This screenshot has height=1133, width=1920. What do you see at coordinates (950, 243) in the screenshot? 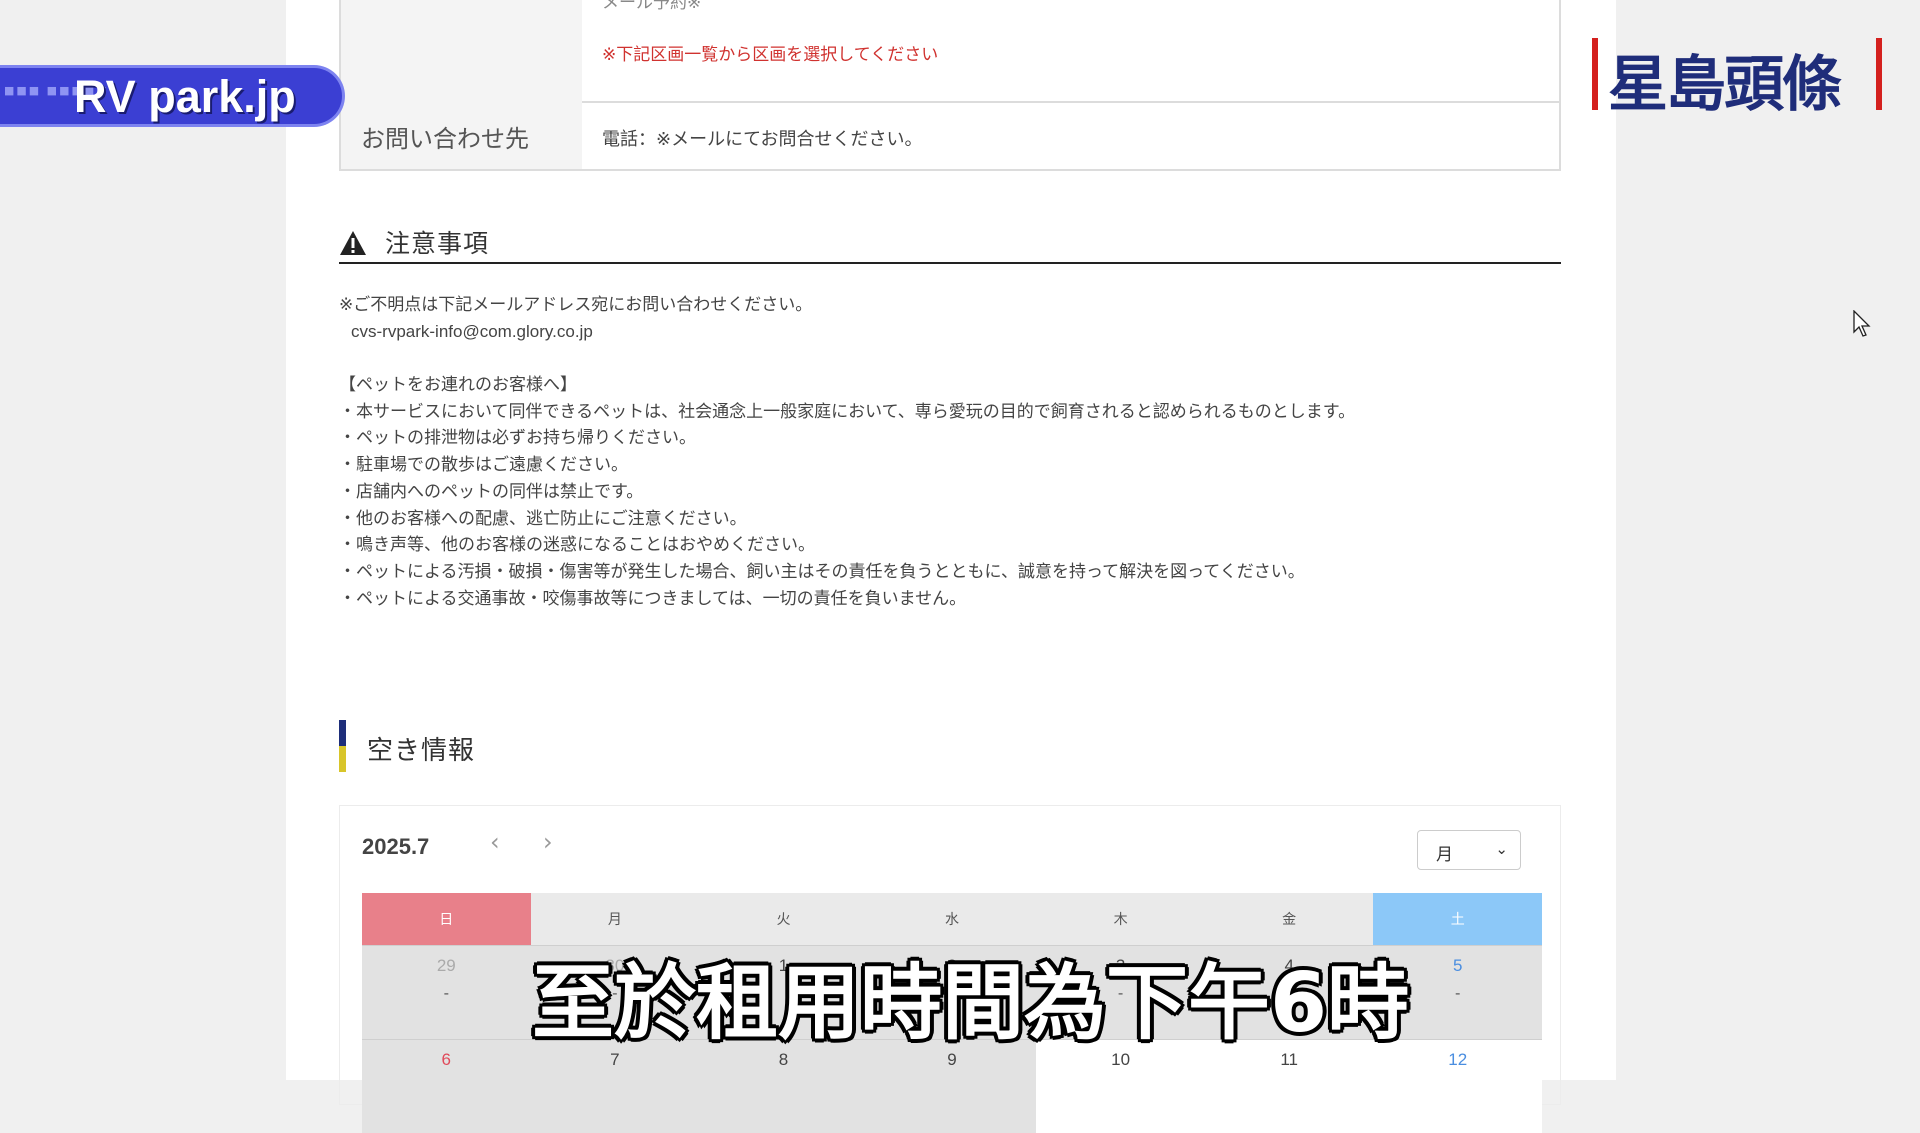
I see `notes-header: 注意事項` at bounding box center [950, 243].